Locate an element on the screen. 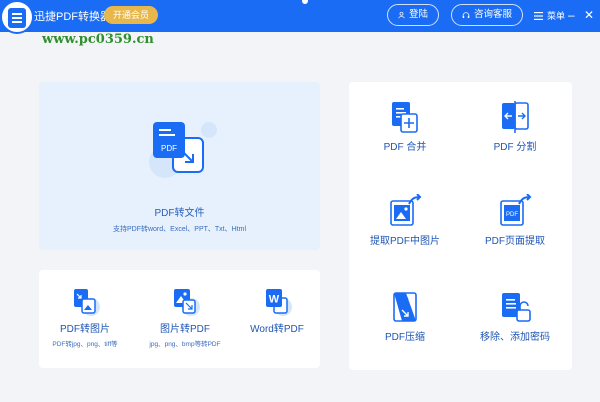  pdf-merge-icon is located at coordinates (405, 117).